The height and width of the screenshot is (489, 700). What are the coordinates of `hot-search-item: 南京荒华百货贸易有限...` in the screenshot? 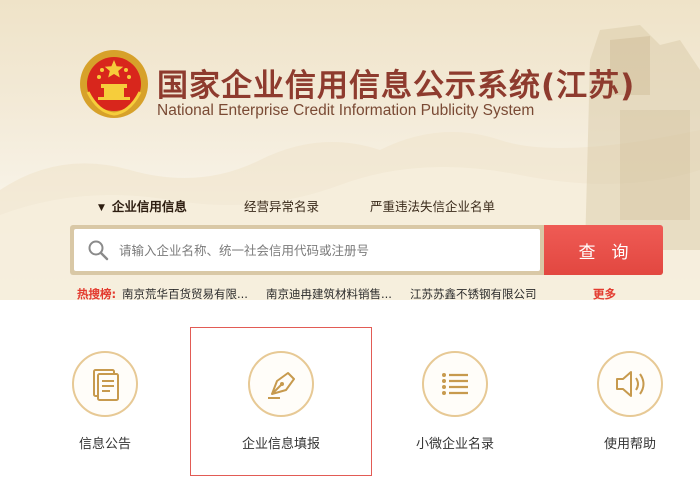 It's located at (185, 293).